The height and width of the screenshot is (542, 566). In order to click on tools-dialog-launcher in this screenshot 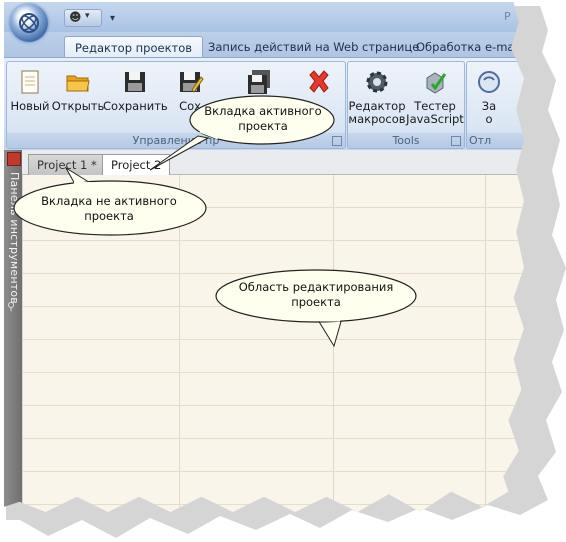, I will do `click(456, 141)`.